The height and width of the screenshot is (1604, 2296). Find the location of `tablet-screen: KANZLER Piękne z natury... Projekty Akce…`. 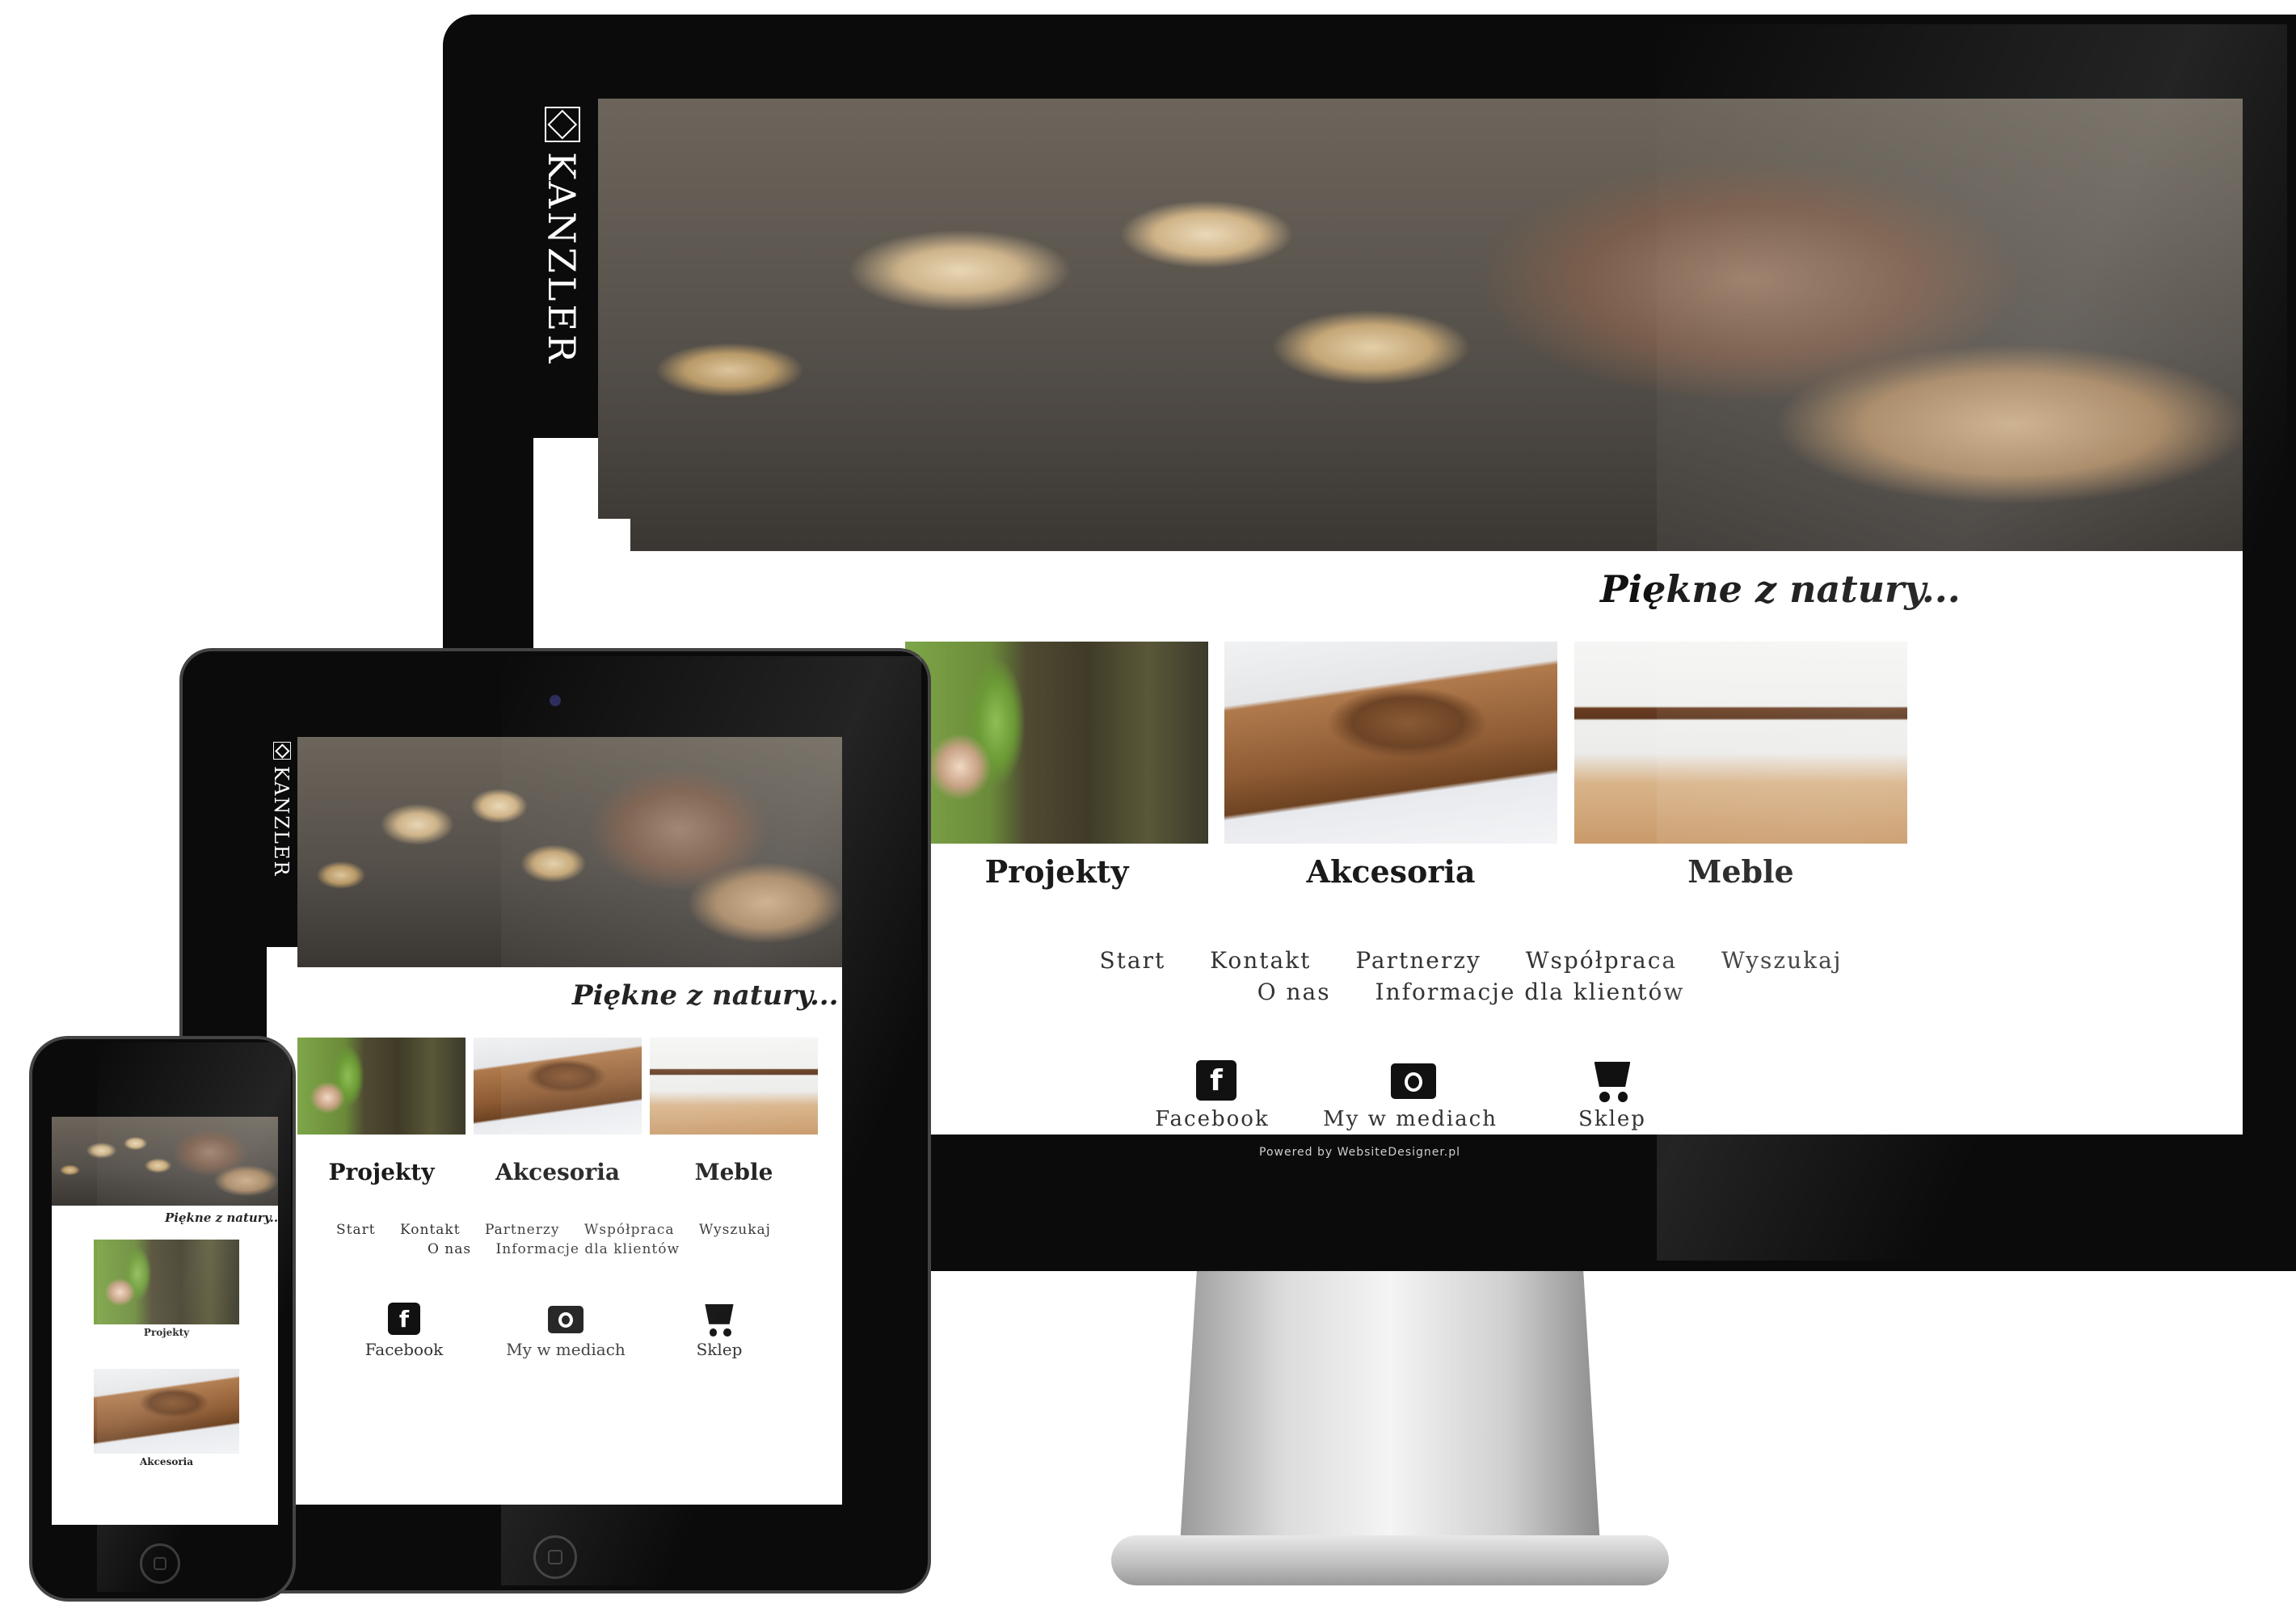

tablet-screen: KANZLER Piękne z natury... Projekty Akce… is located at coordinates (554, 1121).